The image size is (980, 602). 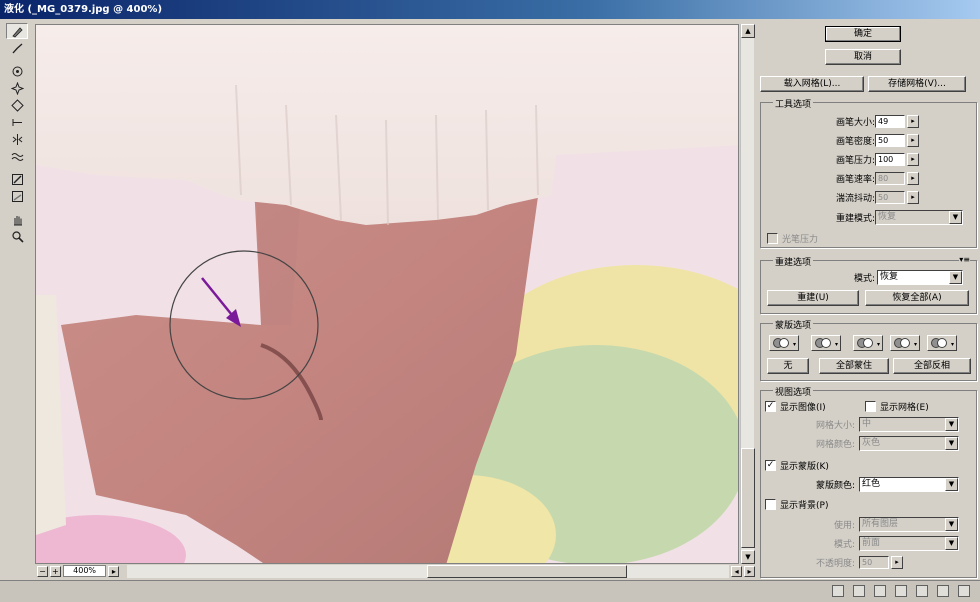 I want to click on backdrop-mode-select: 前面 ▼, so click(x=909, y=543).